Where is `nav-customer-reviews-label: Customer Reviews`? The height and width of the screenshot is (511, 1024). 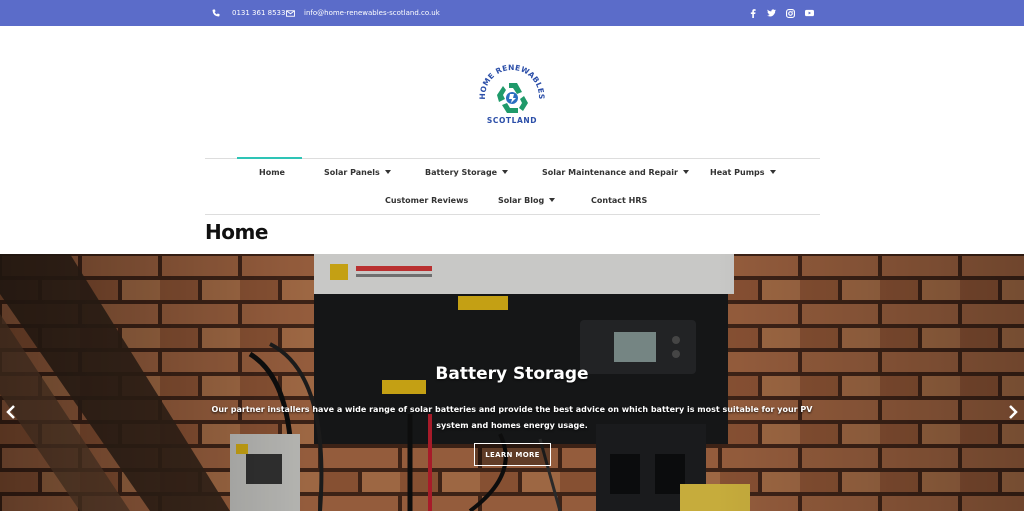 nav-customer-reviews-label: Customer Reviews is located at coordinates (427, 200).